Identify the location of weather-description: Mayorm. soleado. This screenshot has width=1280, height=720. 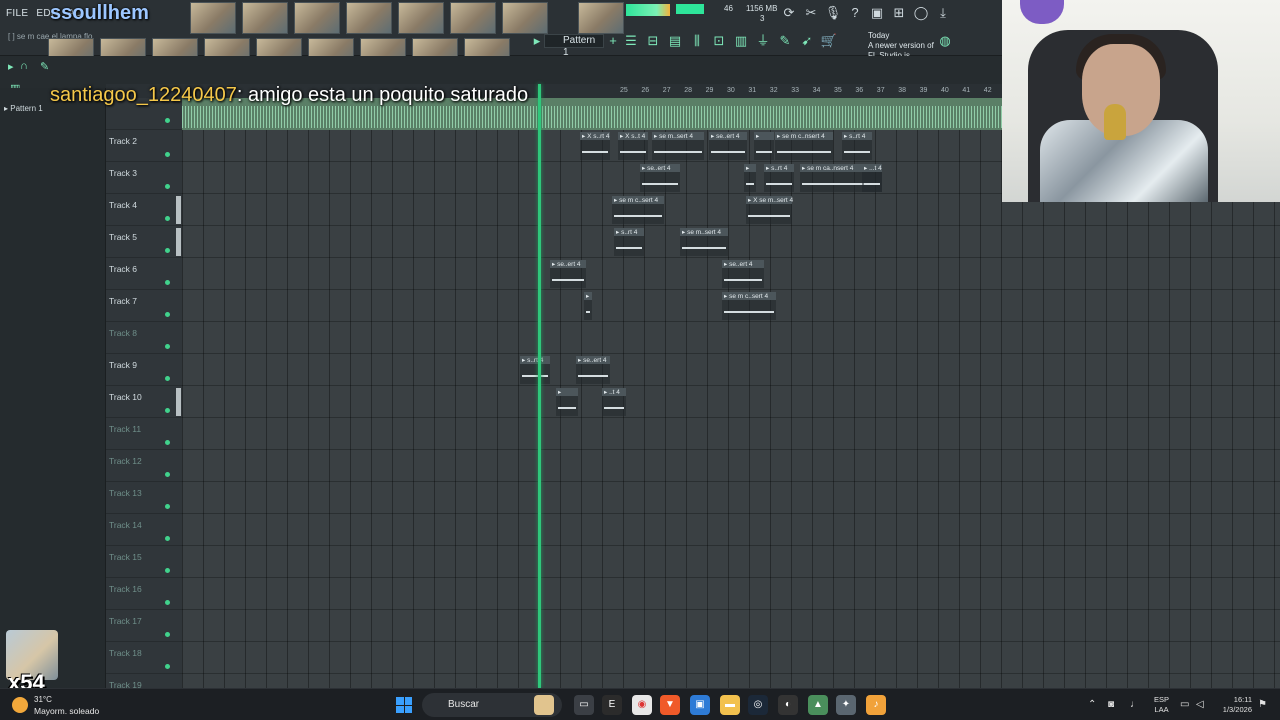
(66, 711).